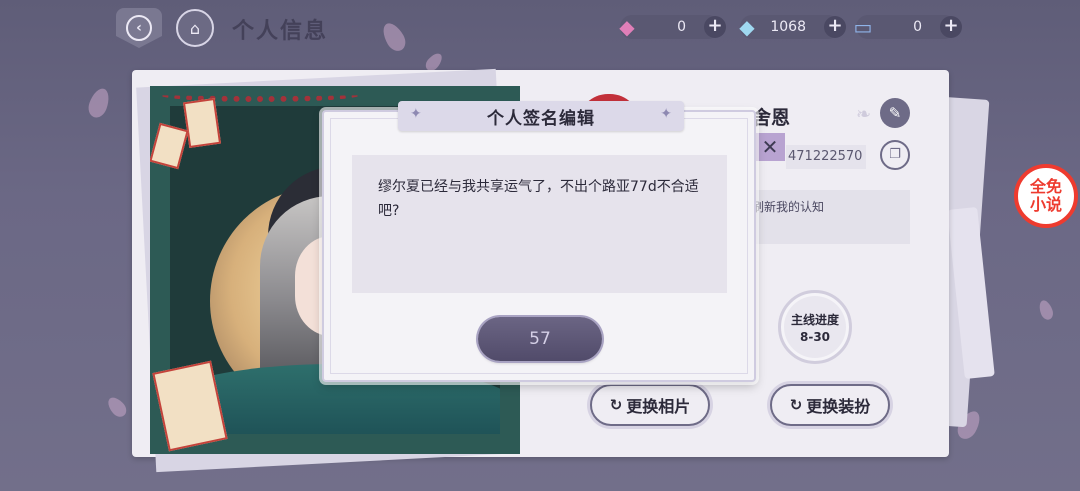  Describe the element at coordinates (826, 157) in the screenshot. I see `player-uid: 471222570` at that location.